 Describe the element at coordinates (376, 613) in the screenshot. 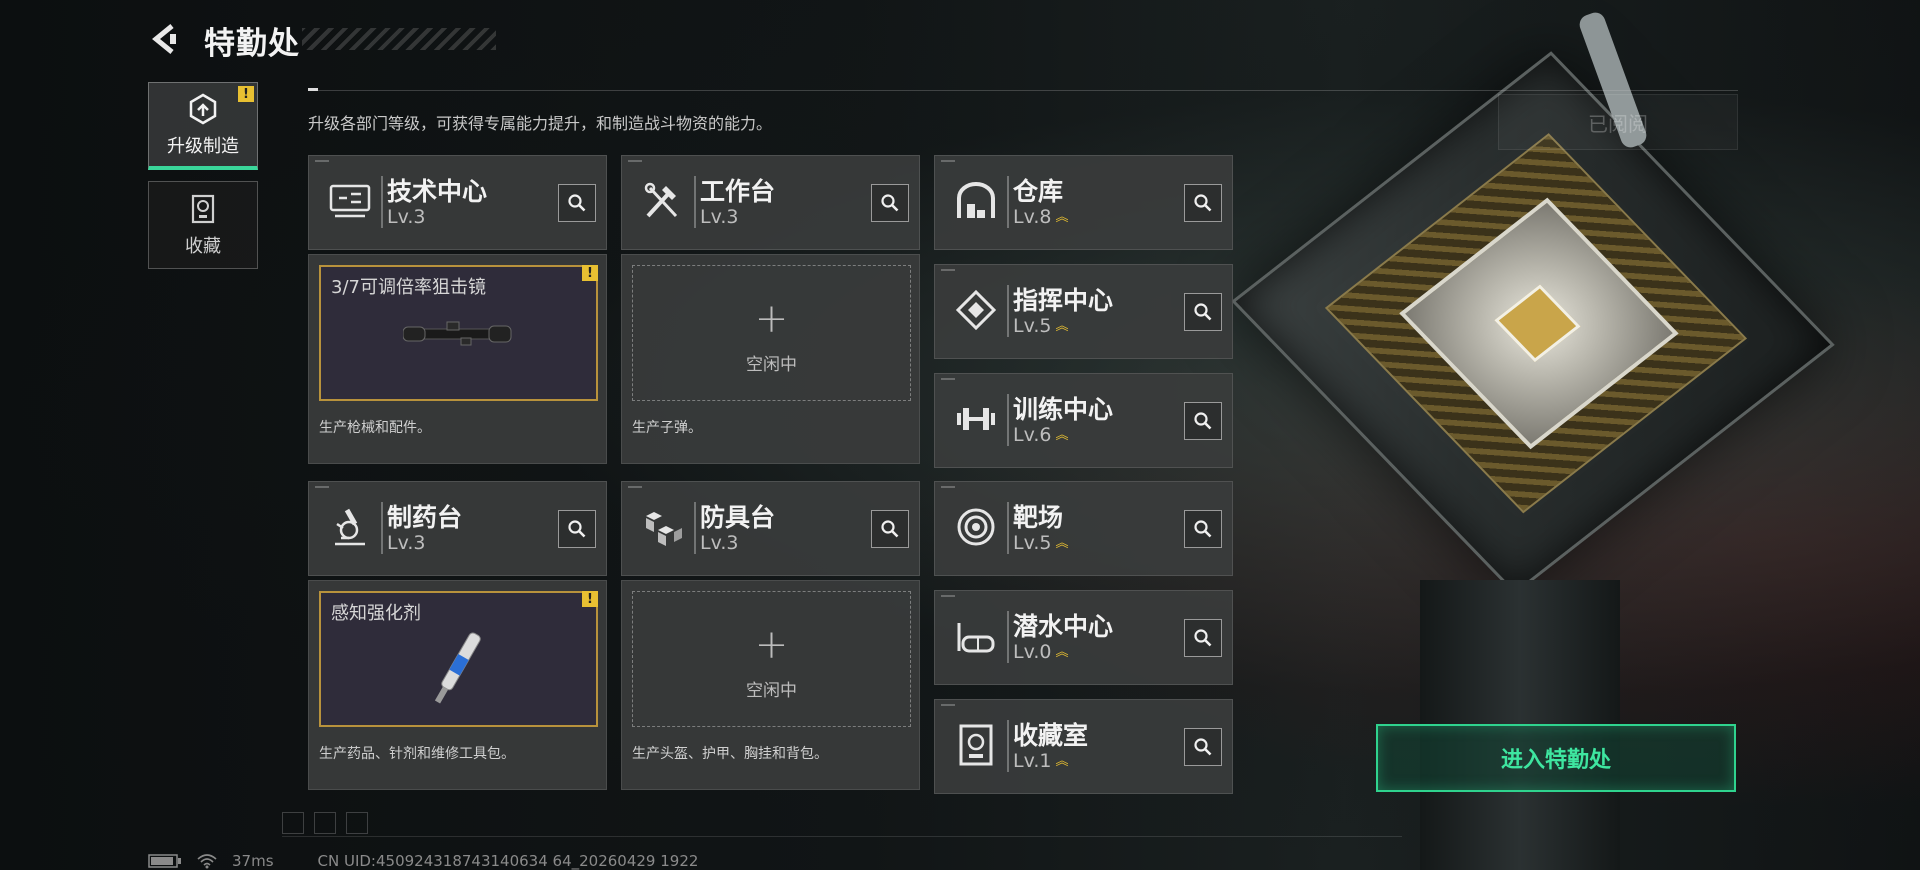

I see `production-item-name: 感知强化剂` at that location.